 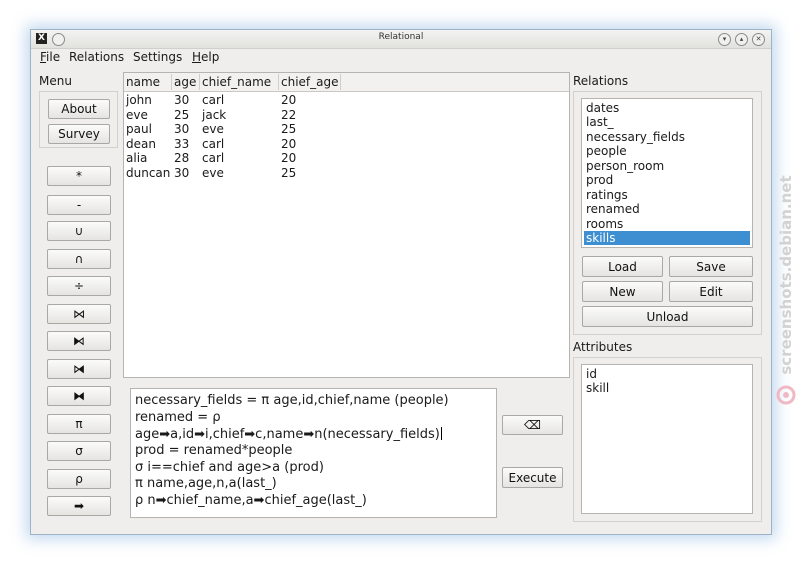 What do you see at coordinates (185, 82) in the screenshot?
I see `column-header-age: age` at bounding box center [185, 82].